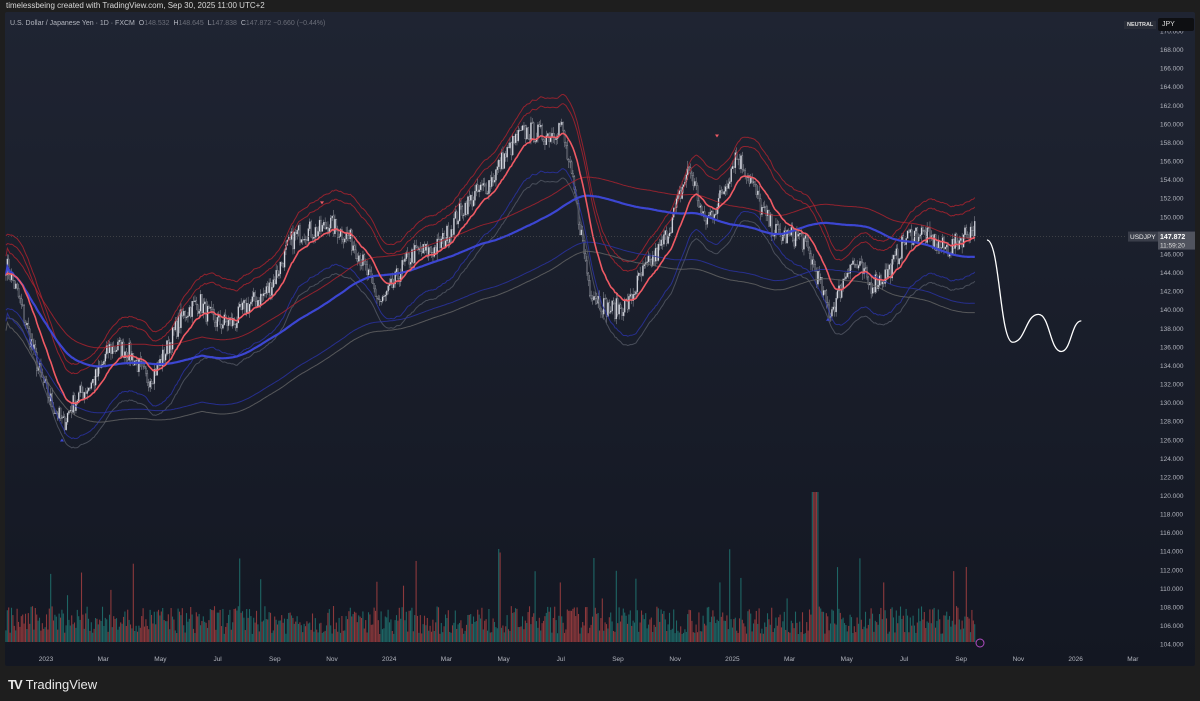 This screenshot has height=701, width=1200. I want to click on time-axis, so click(580, 657).